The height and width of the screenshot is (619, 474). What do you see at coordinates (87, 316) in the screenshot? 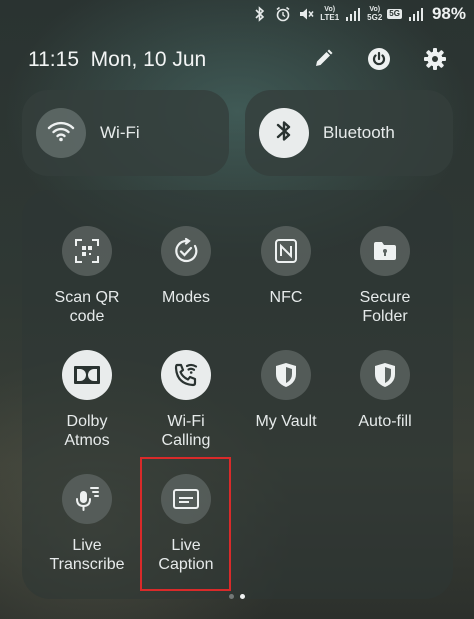
I see `tile-label: code` at bounding box center [87, 316].